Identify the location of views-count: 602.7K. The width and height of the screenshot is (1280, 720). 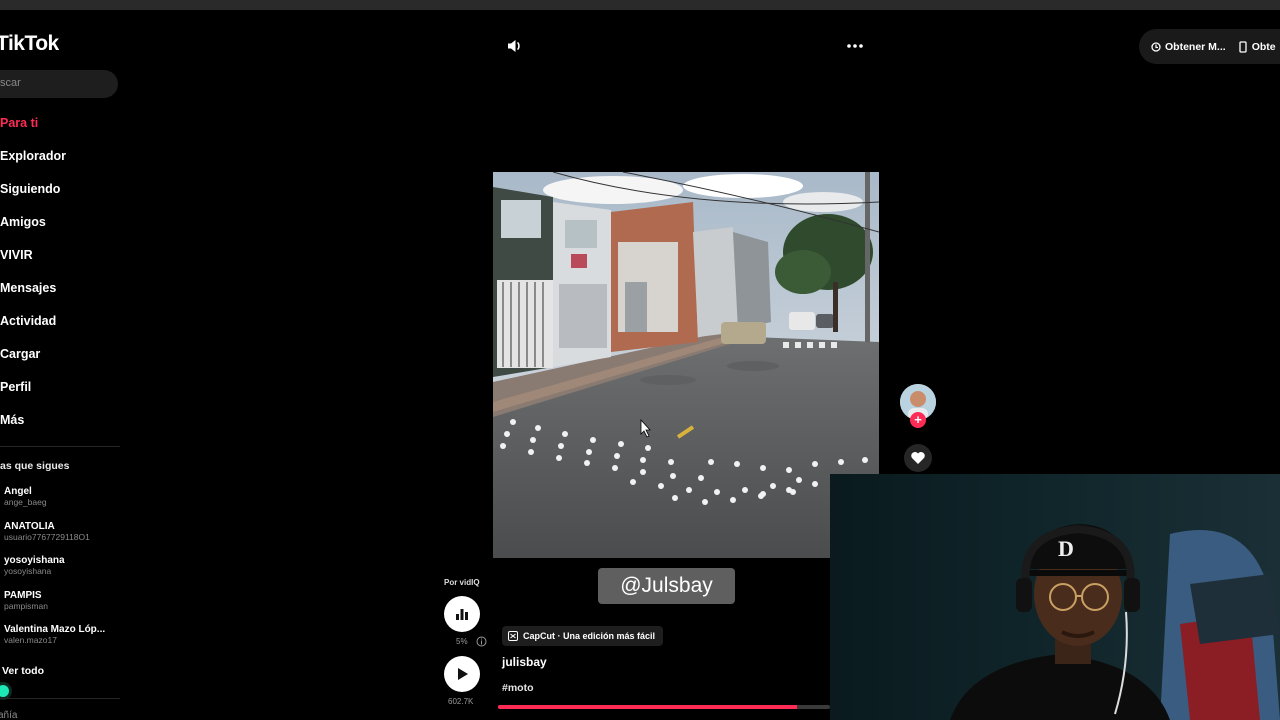
(461, 701).